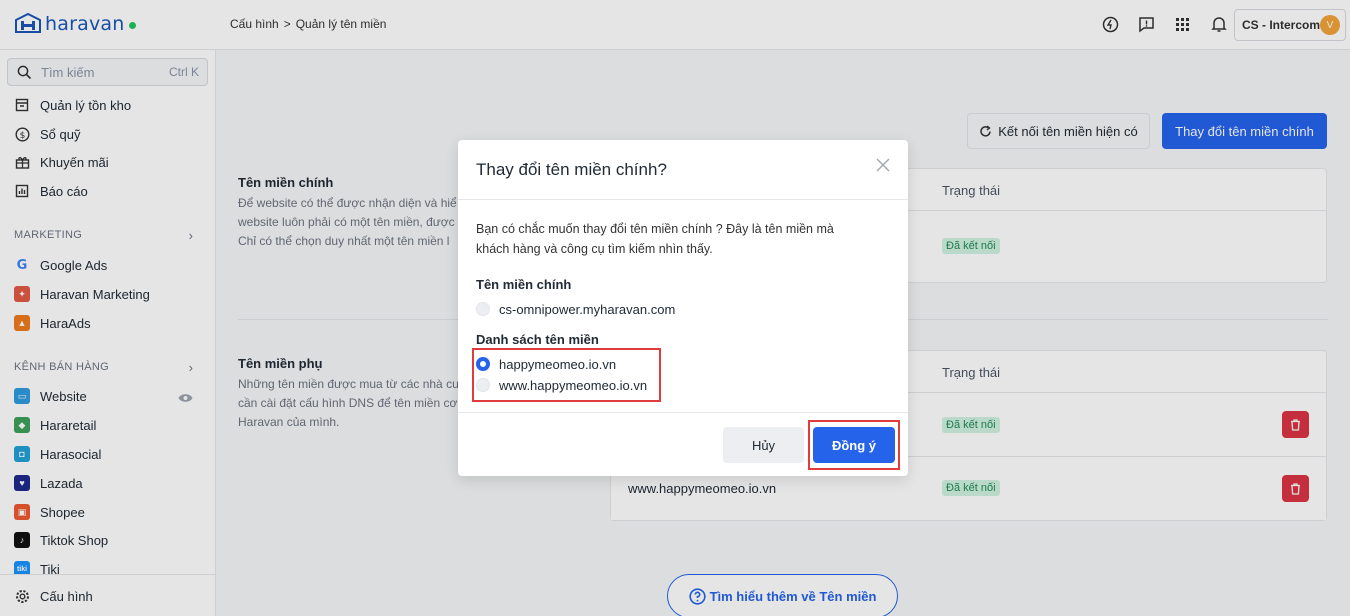 This screenshot has width=1350, height=616. What do you see at coordinates (683, 170) in the screenshot?
I see `dialog-header: Thay đổi tên miền chính?` at bounding box center [683, 170].